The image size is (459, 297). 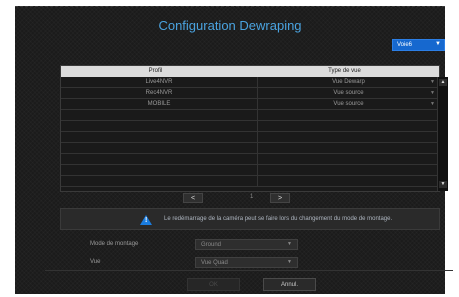 What do you see at coordinates (246, 262) in the screenshot?
I see `view-select: Vue Quad ▼` at bounding box center [246, 262].